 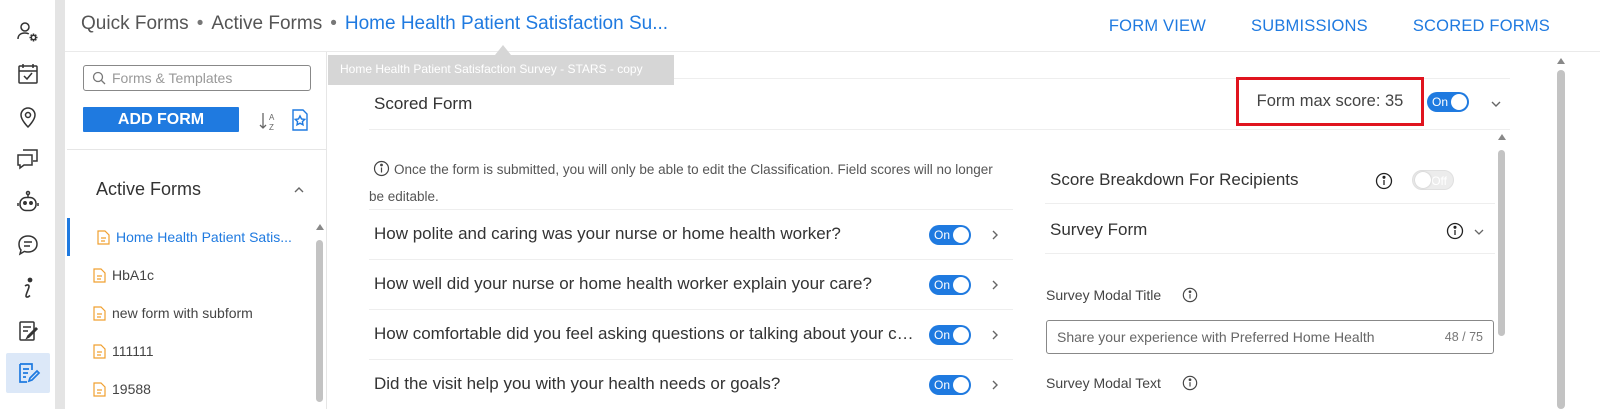 What do you see at coordinates (207, 78) in the screenshot?
I see `search-input` at bounding box center [207, 78].